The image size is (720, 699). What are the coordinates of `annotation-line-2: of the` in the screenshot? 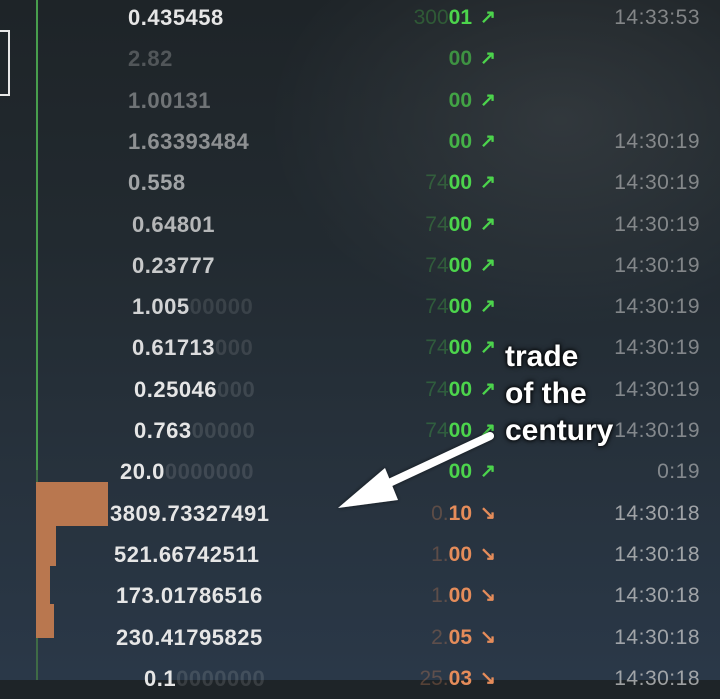 It's located at (546, 393).